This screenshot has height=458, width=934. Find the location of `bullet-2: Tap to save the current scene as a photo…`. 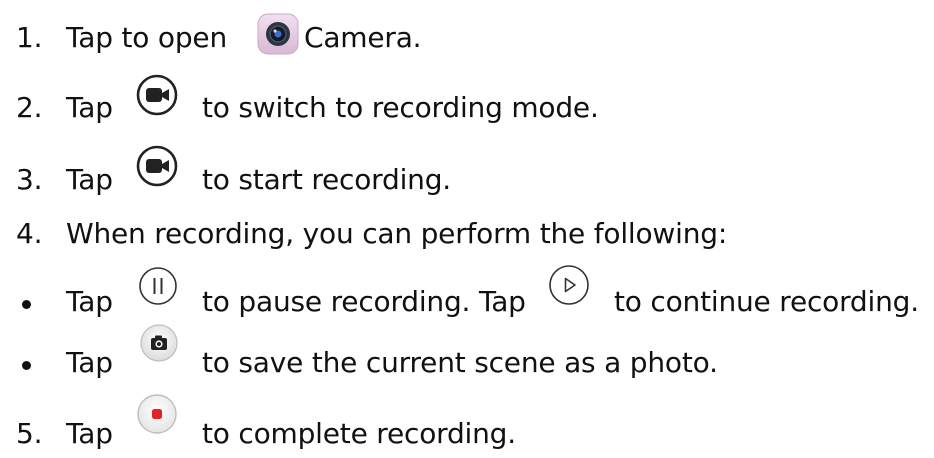

bullet-2: Tap to save the current scene as a photo… is located at coordinates (467, 355).